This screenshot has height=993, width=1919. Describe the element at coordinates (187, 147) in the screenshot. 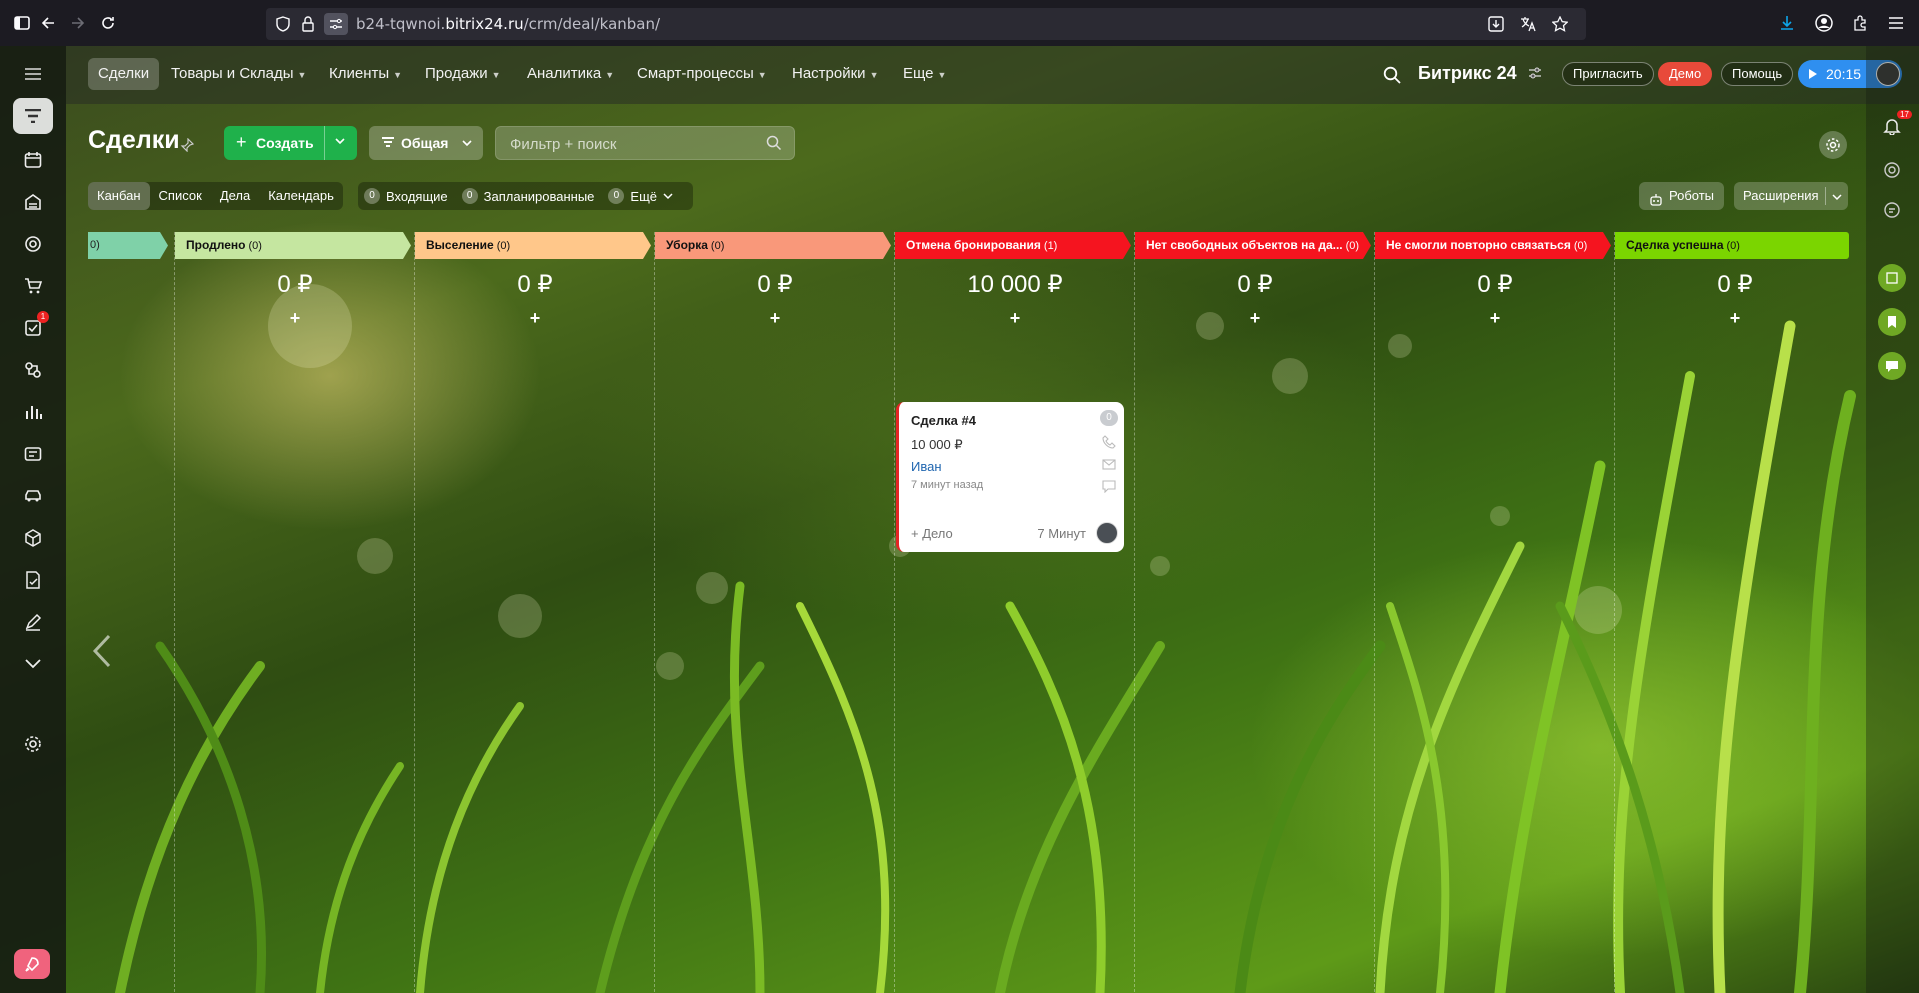

I see `pin-icon` at that location.